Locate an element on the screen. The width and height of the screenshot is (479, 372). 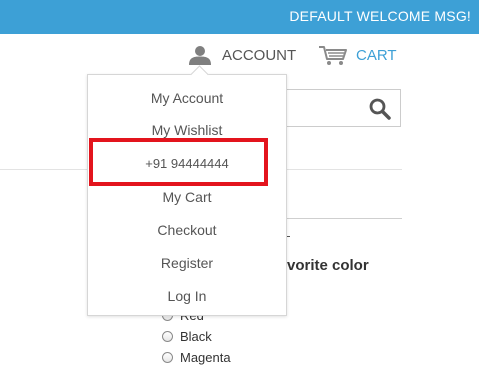
poll-option-label: Black is located at coordinates (196, 336).